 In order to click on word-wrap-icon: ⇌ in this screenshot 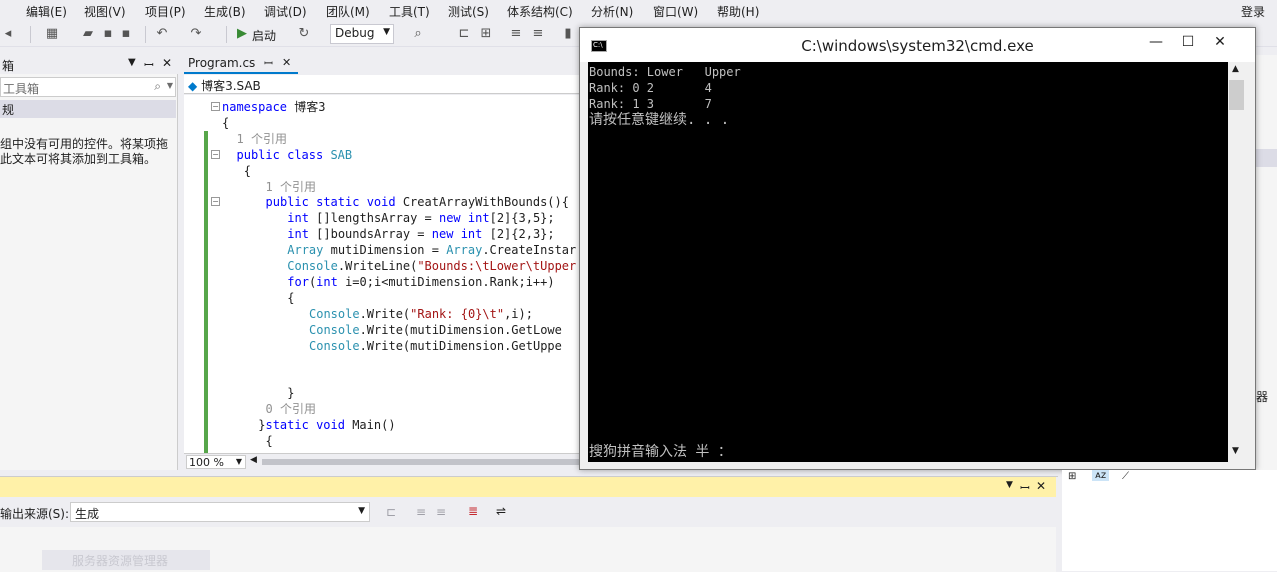, I will do `click(501, 511)`.